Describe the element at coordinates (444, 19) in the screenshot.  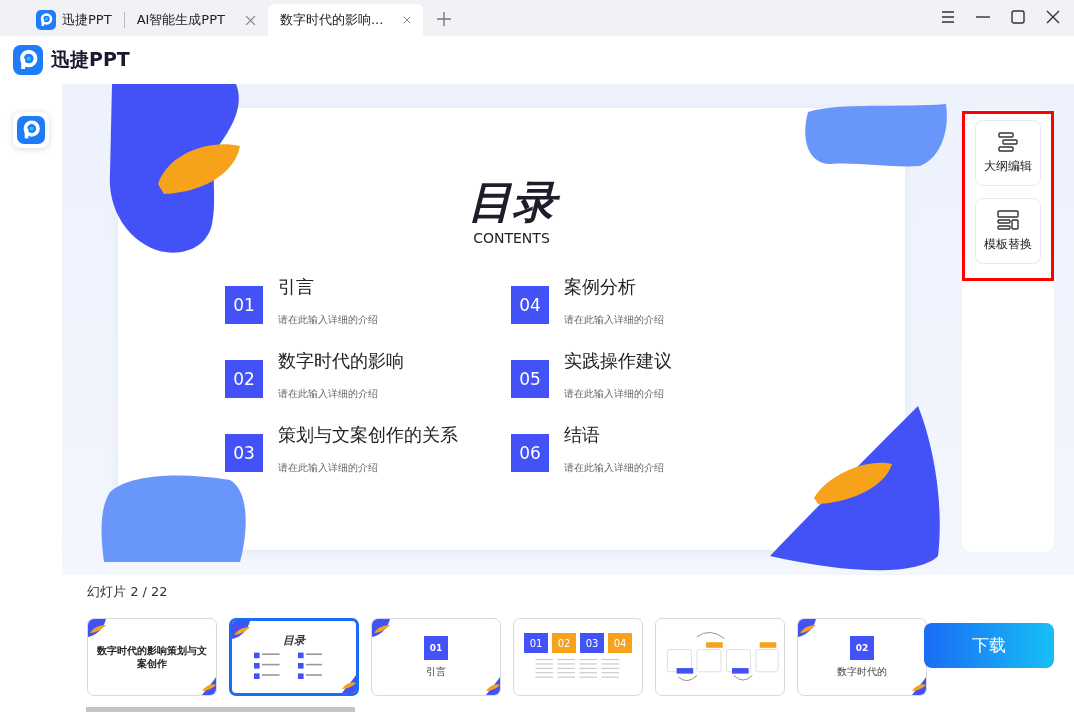
I see `new-tab-icon` at that location.